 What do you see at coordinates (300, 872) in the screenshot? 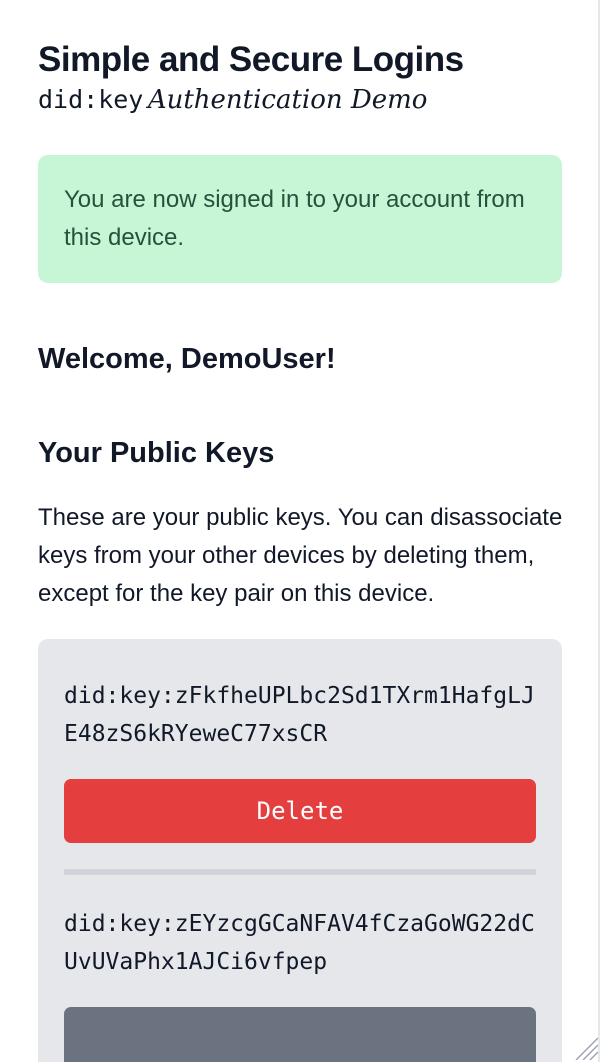
I see `key-divider` at bounding box center [300, 872].